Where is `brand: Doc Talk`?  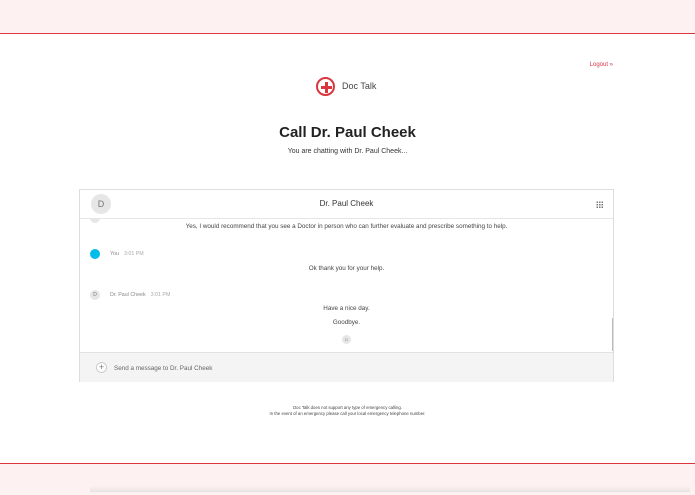 brand: Doc Talk is located at coordinates (346, 86).